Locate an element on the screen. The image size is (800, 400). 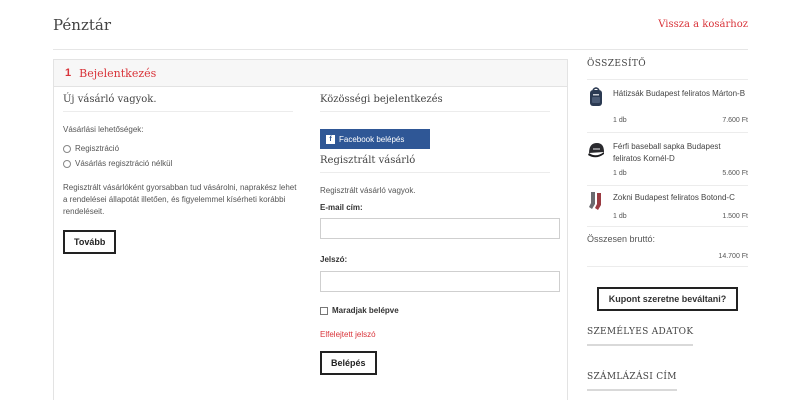
continue-button: Tovább is located at coordinates (90, 242).